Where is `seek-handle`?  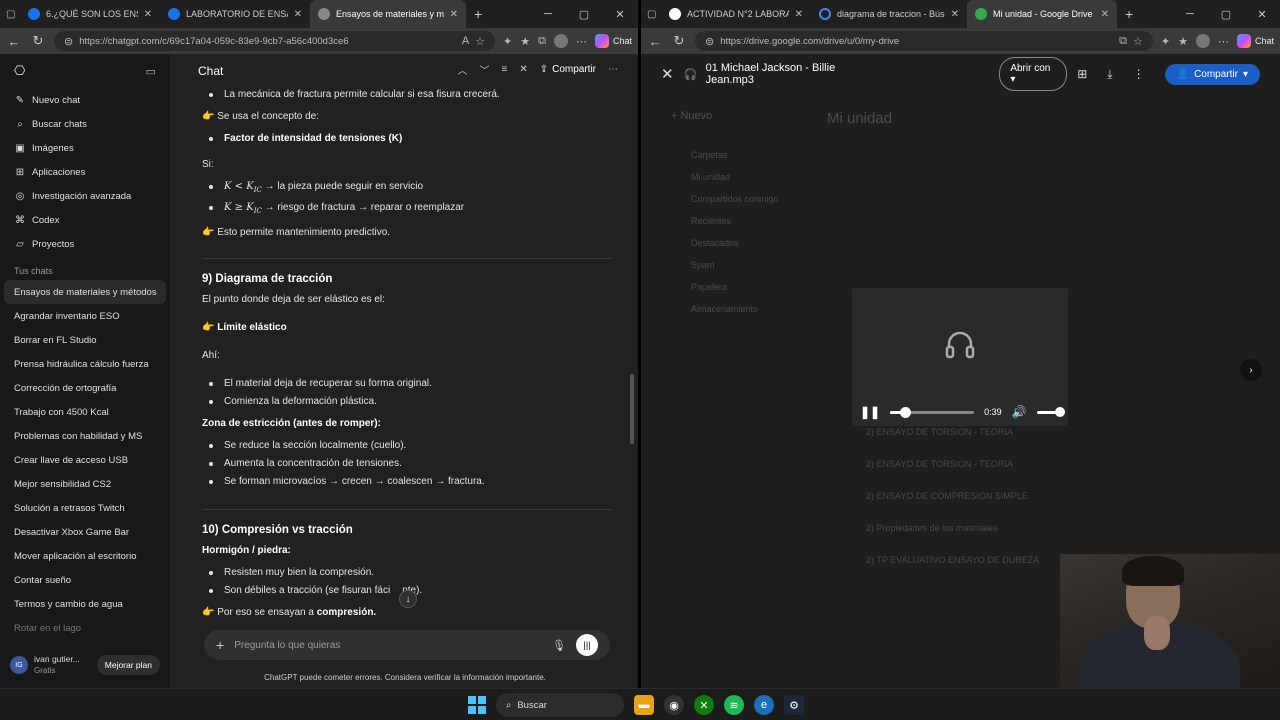
seek-handle is located at coordinates (906, 412).